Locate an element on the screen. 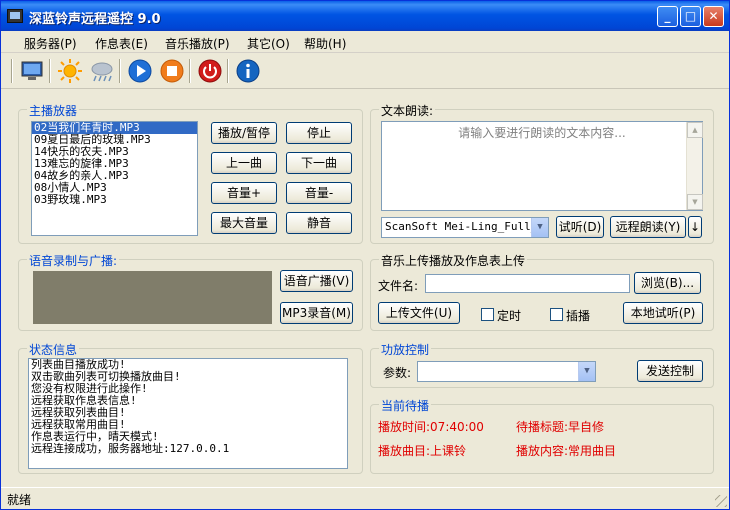 The width and height of the screenshot is (730, 510). insert-checkbox is located at coordinates (556, 314).